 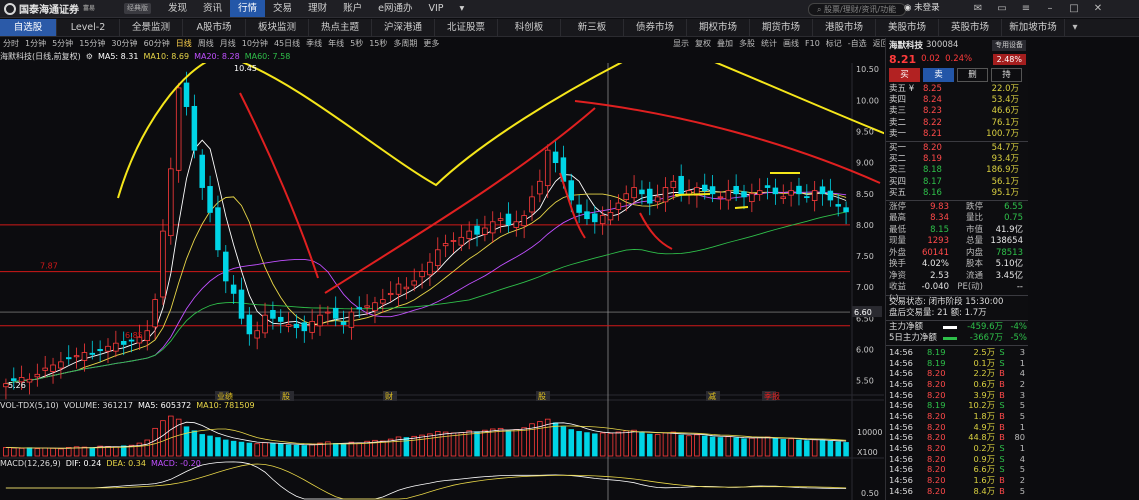 I want to click on search-input: ⌕ 股票/理财/资讯/功能, so click(x=857, y=9).